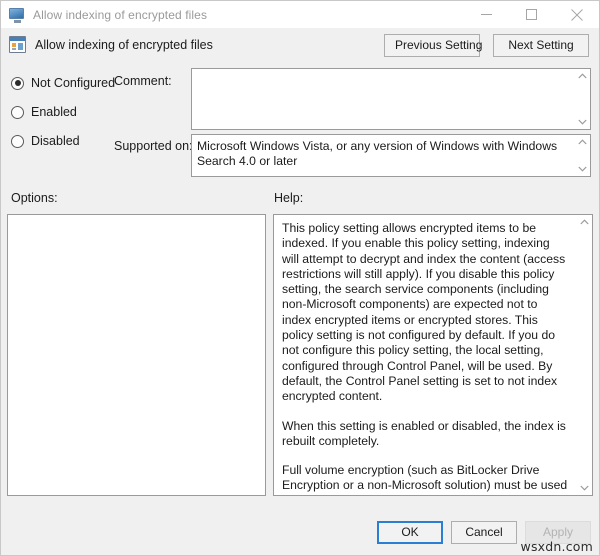  What do you see at coordinates (289, 198) in the screenshot?
I see `help-label: Help:` at bounding box center [289, 198].